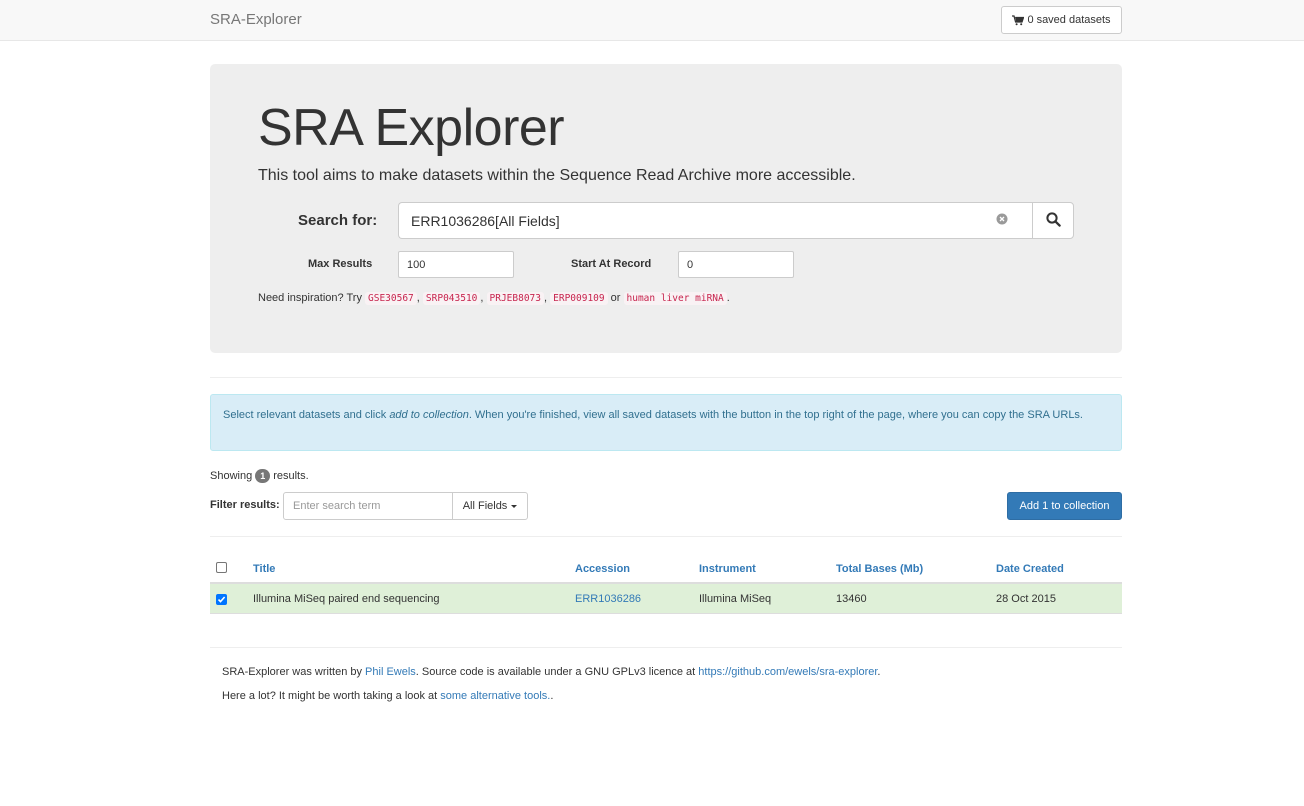 The width and height of the screenshot is (1304, 806). What do you see at coordinates (1002, 219) in the screenshot?
I see `clear-circle-icon` at bounding box center [1002, 219].